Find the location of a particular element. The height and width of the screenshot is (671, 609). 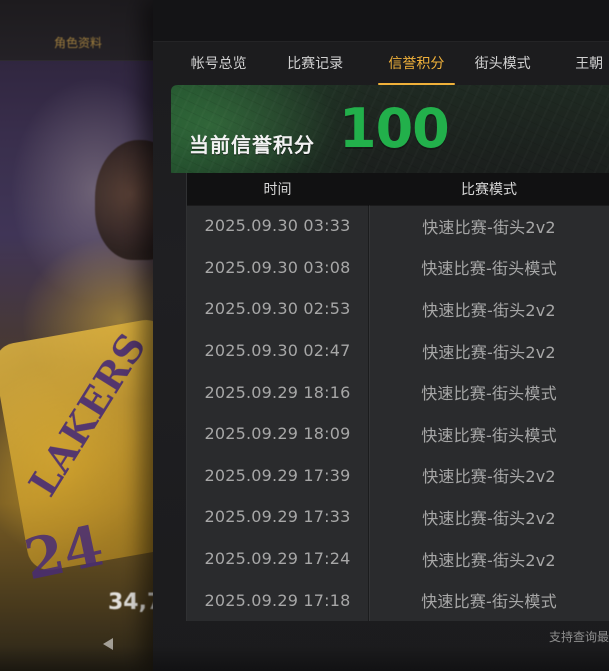

panel-tabs: 帐号总览 比赛记录 信誉积分 街头模式 王朝 is located at coordinates (381, 63).